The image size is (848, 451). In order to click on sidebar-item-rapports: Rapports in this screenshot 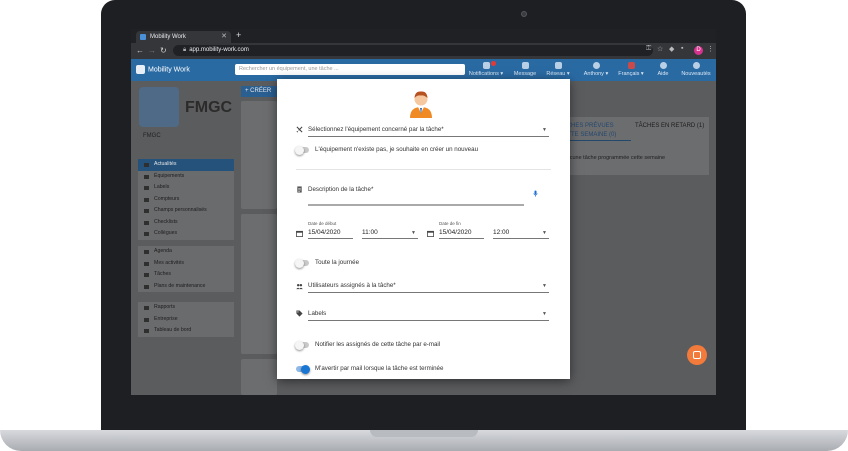, I will do `click(186, 308)`.